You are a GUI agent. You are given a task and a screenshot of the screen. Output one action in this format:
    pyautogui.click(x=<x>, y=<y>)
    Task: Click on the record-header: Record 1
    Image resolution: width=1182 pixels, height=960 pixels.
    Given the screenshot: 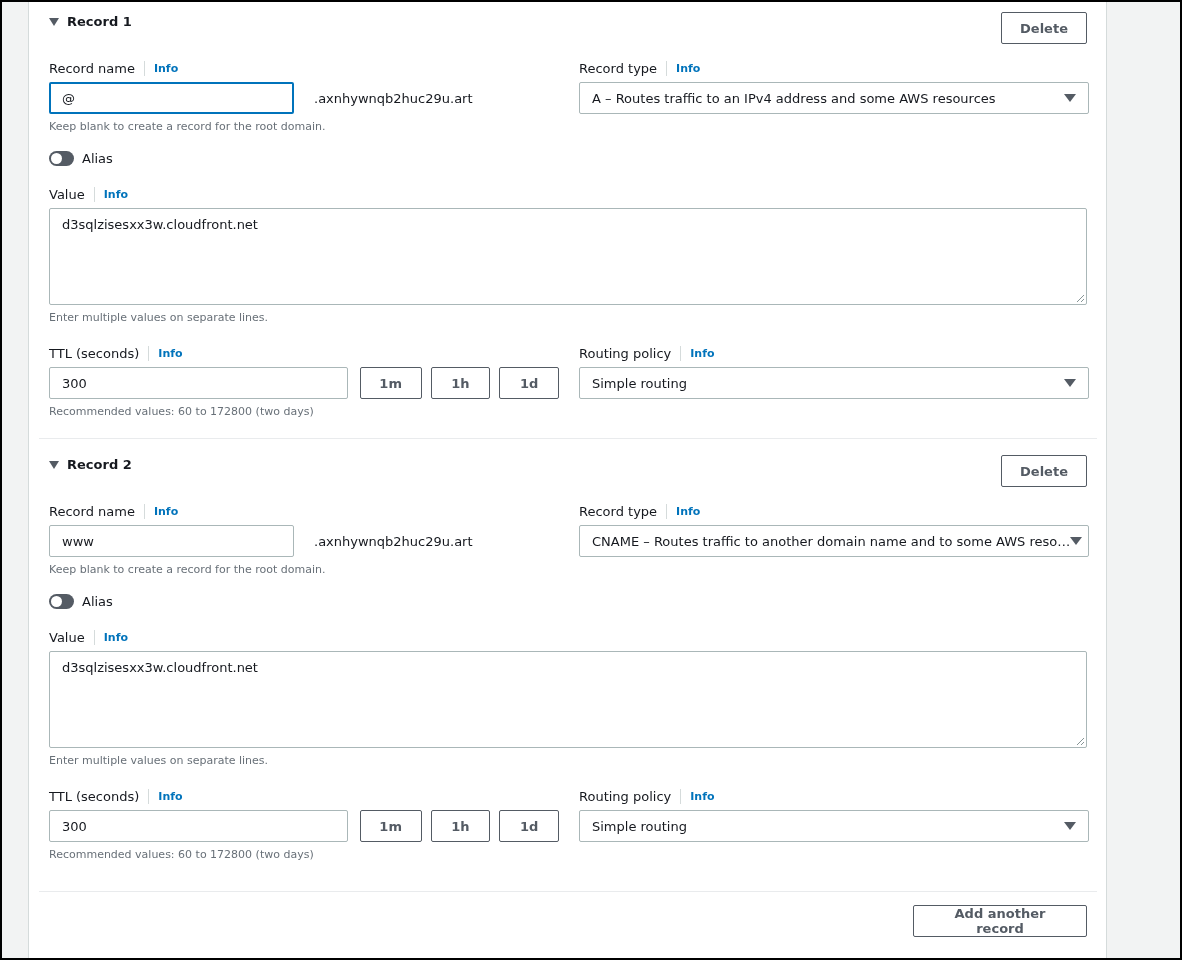 What is the action you would take?
    pyautogui.click(x=90, y=20)
    